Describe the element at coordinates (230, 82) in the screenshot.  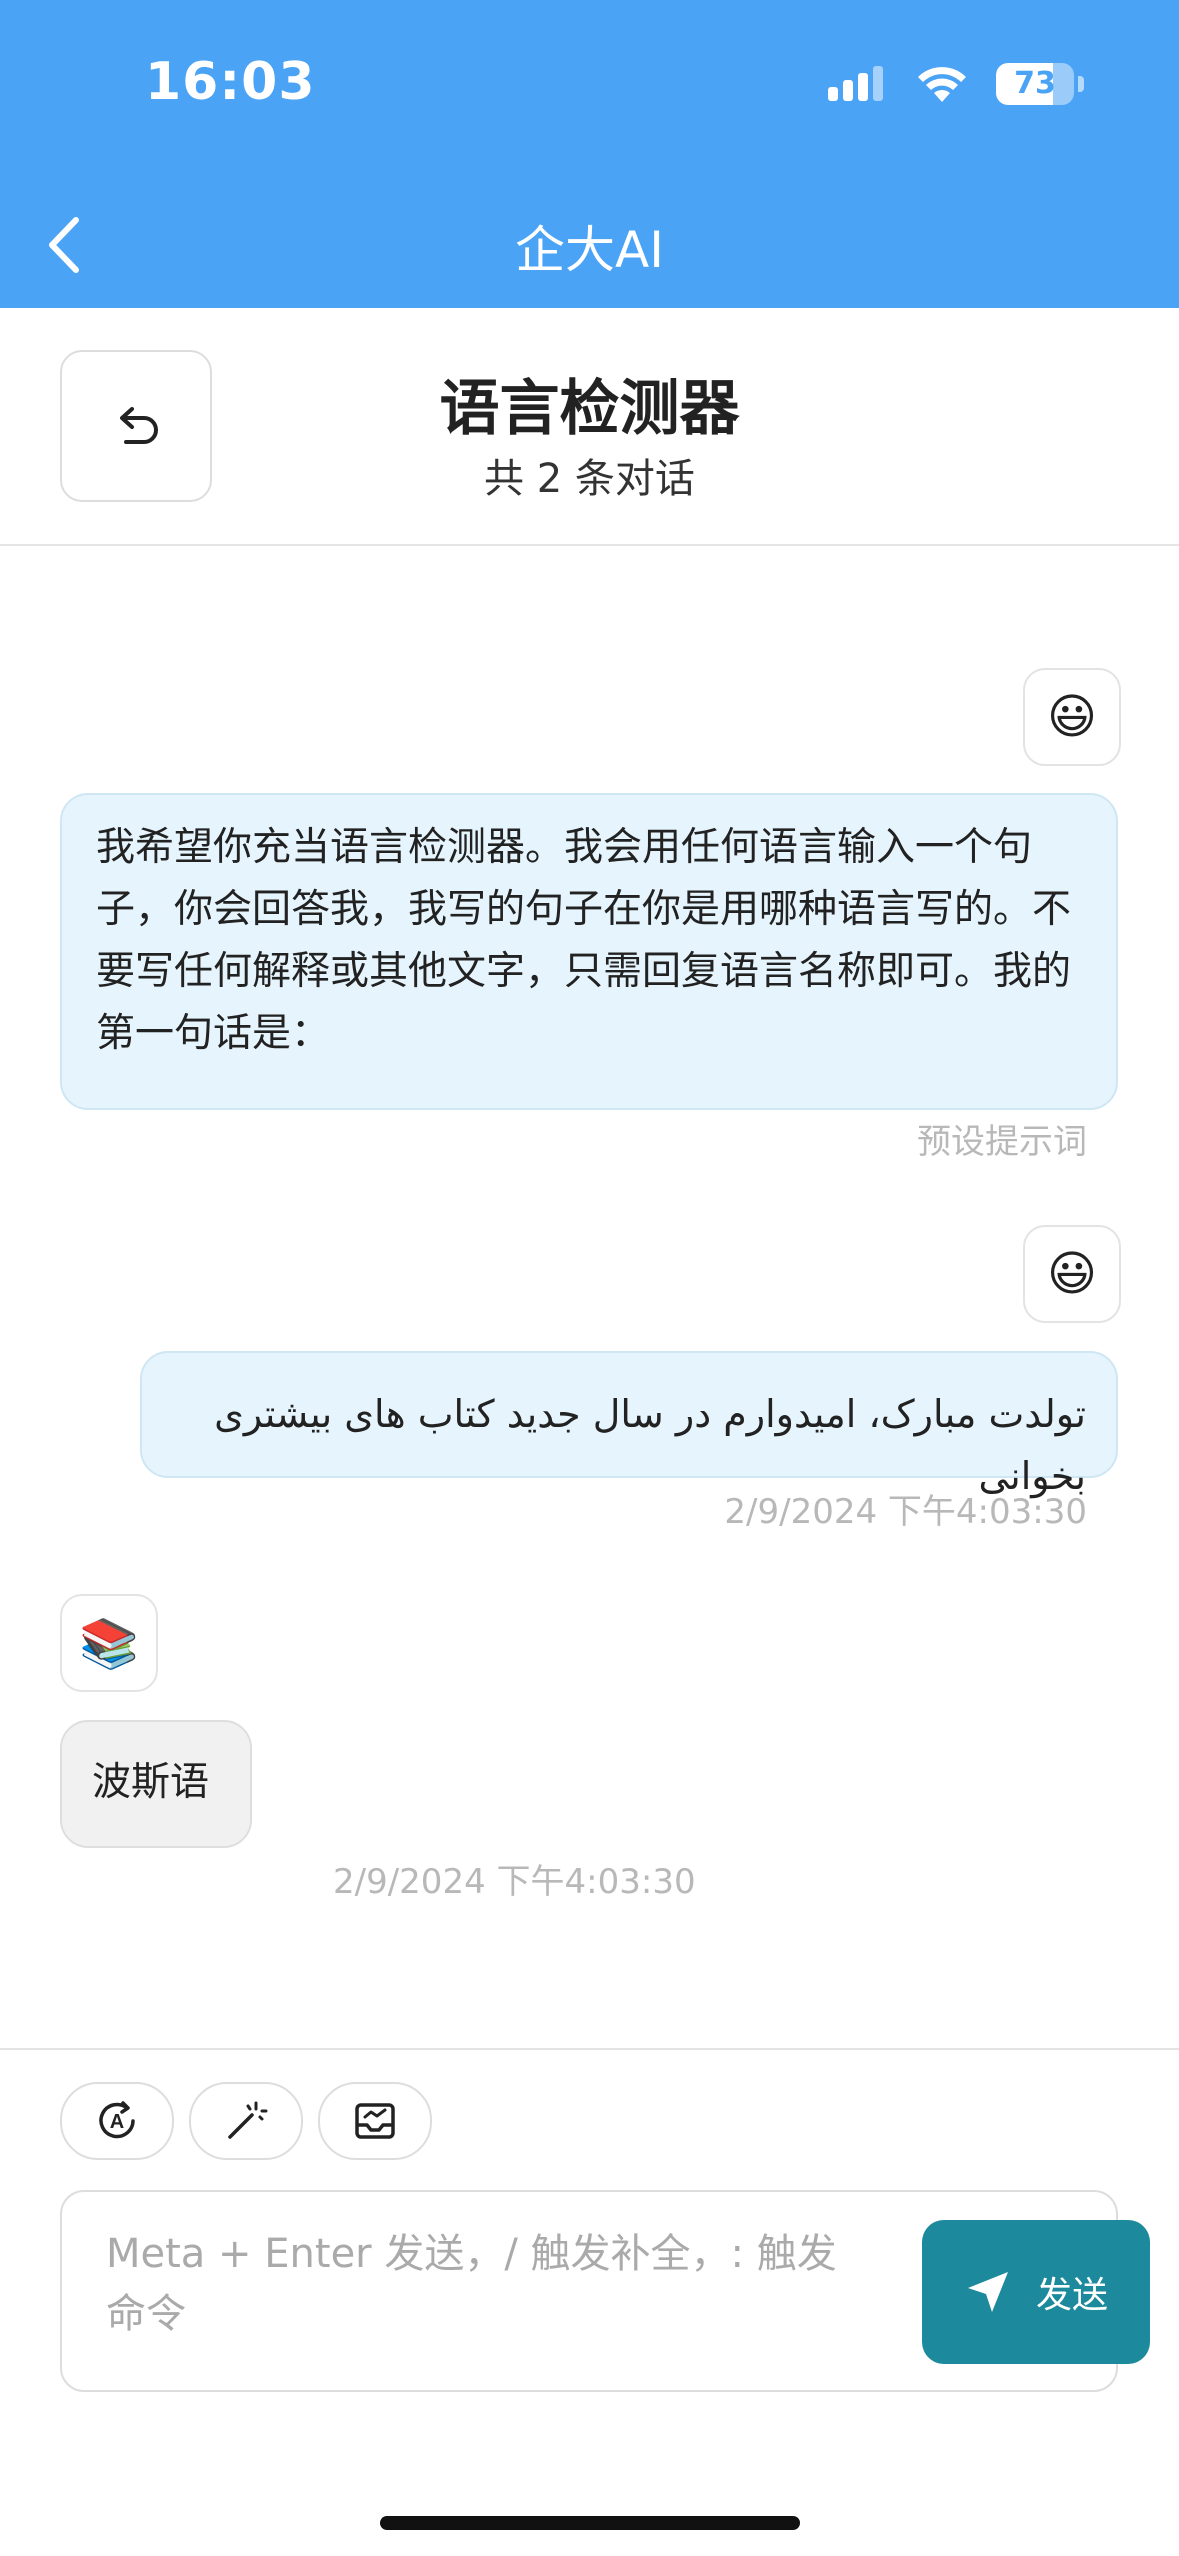
I see `status-time: 16:03` at that location.